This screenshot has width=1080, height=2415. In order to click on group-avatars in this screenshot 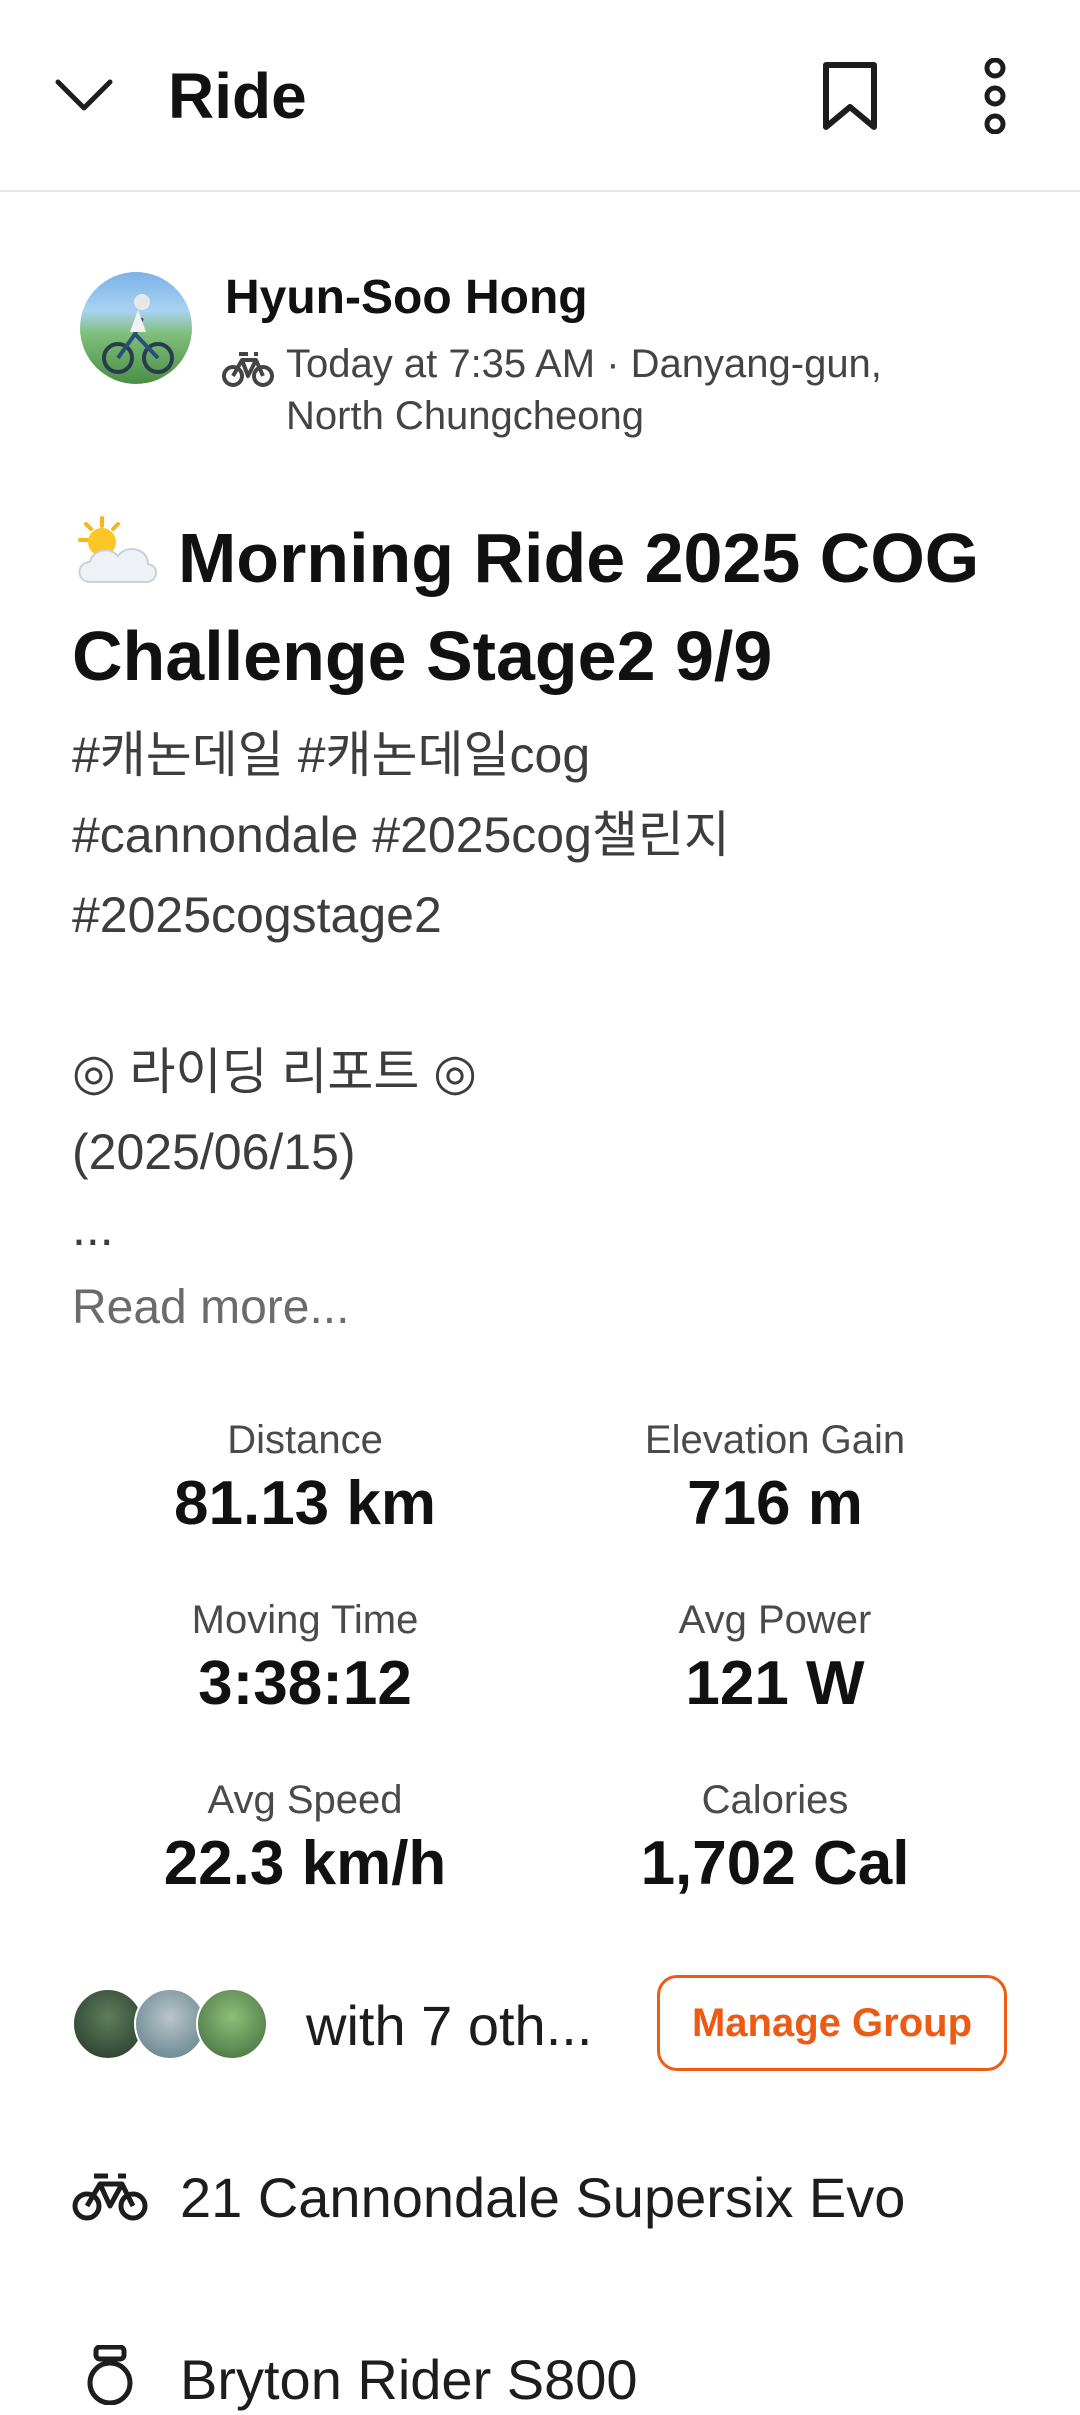, I will do `click(172, 2026)`.